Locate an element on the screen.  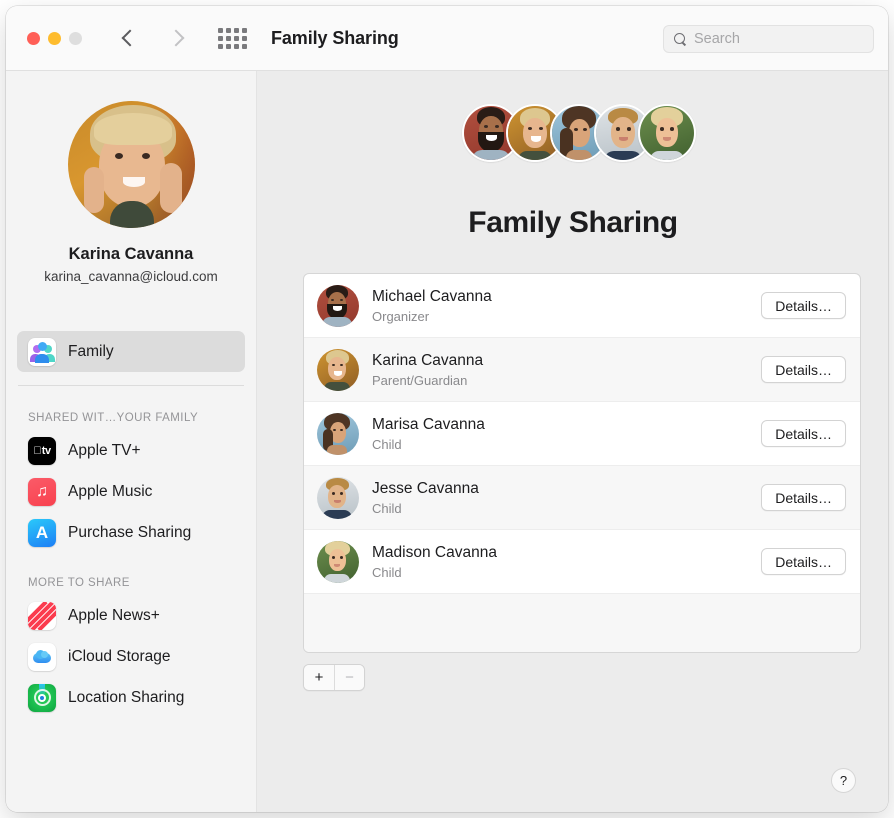
member-role: Parent/Guardian is located at coordinates (420, 380).